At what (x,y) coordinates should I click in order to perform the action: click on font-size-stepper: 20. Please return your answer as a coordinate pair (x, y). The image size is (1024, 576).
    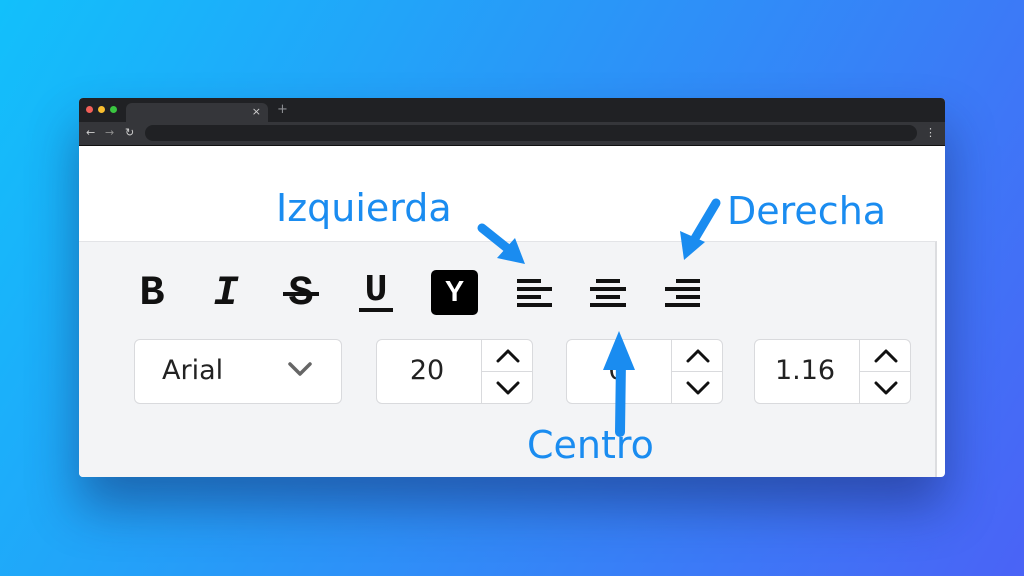
    Looking at the image, I should click on (454, 371).